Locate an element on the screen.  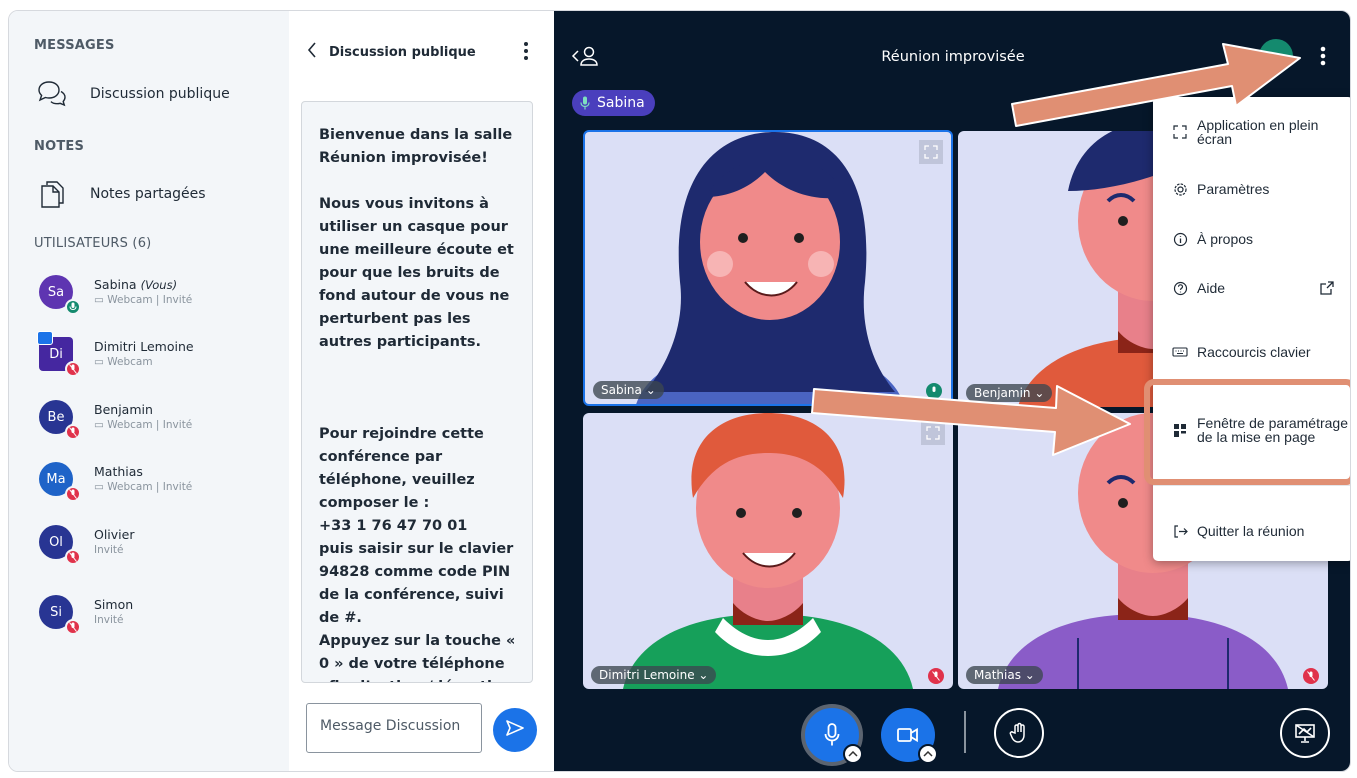
arrow-to-layout is located at coordinates (971, 420).